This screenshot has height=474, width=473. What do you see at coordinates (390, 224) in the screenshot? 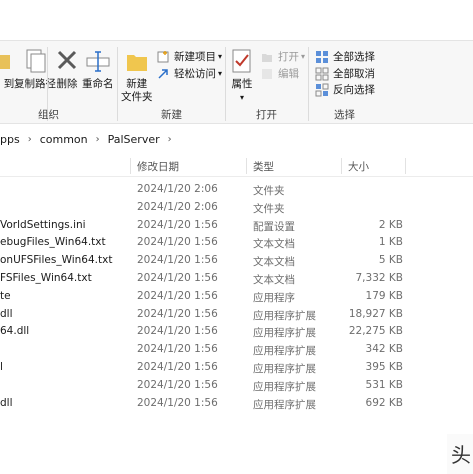
I see `file-size: 2 KB` at bounding box center [390, 224].